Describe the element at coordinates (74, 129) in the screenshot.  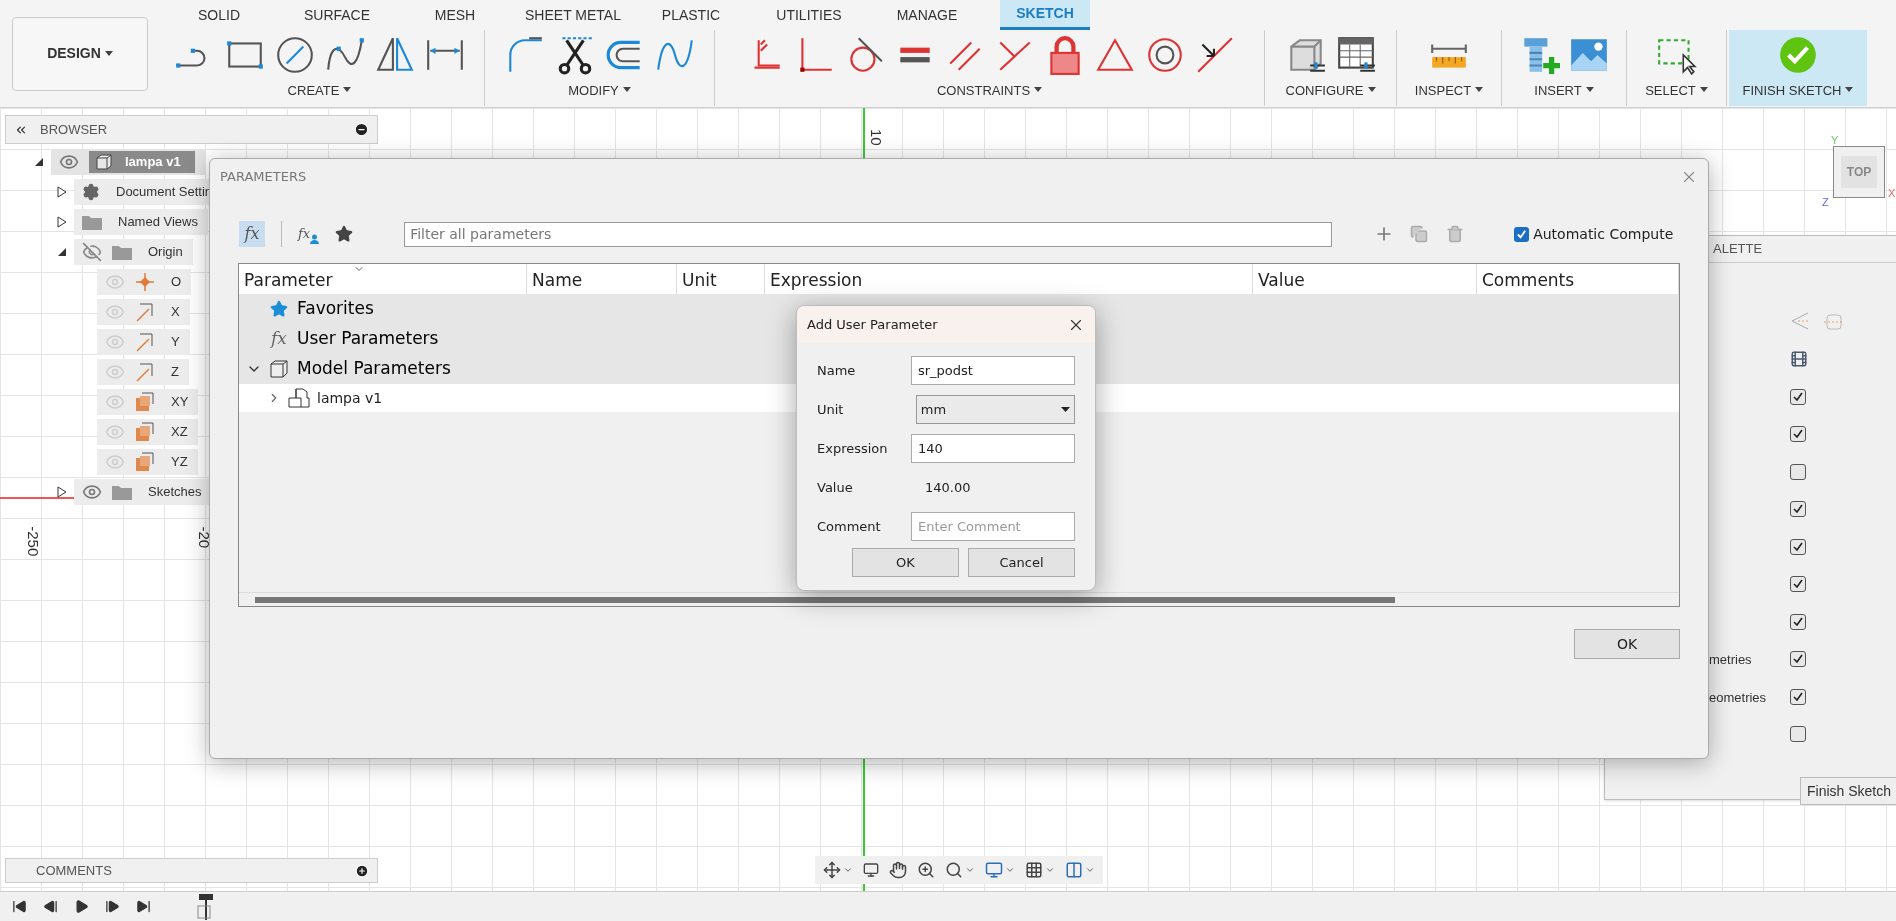
I see `panel-title: BROWSER` at that location.